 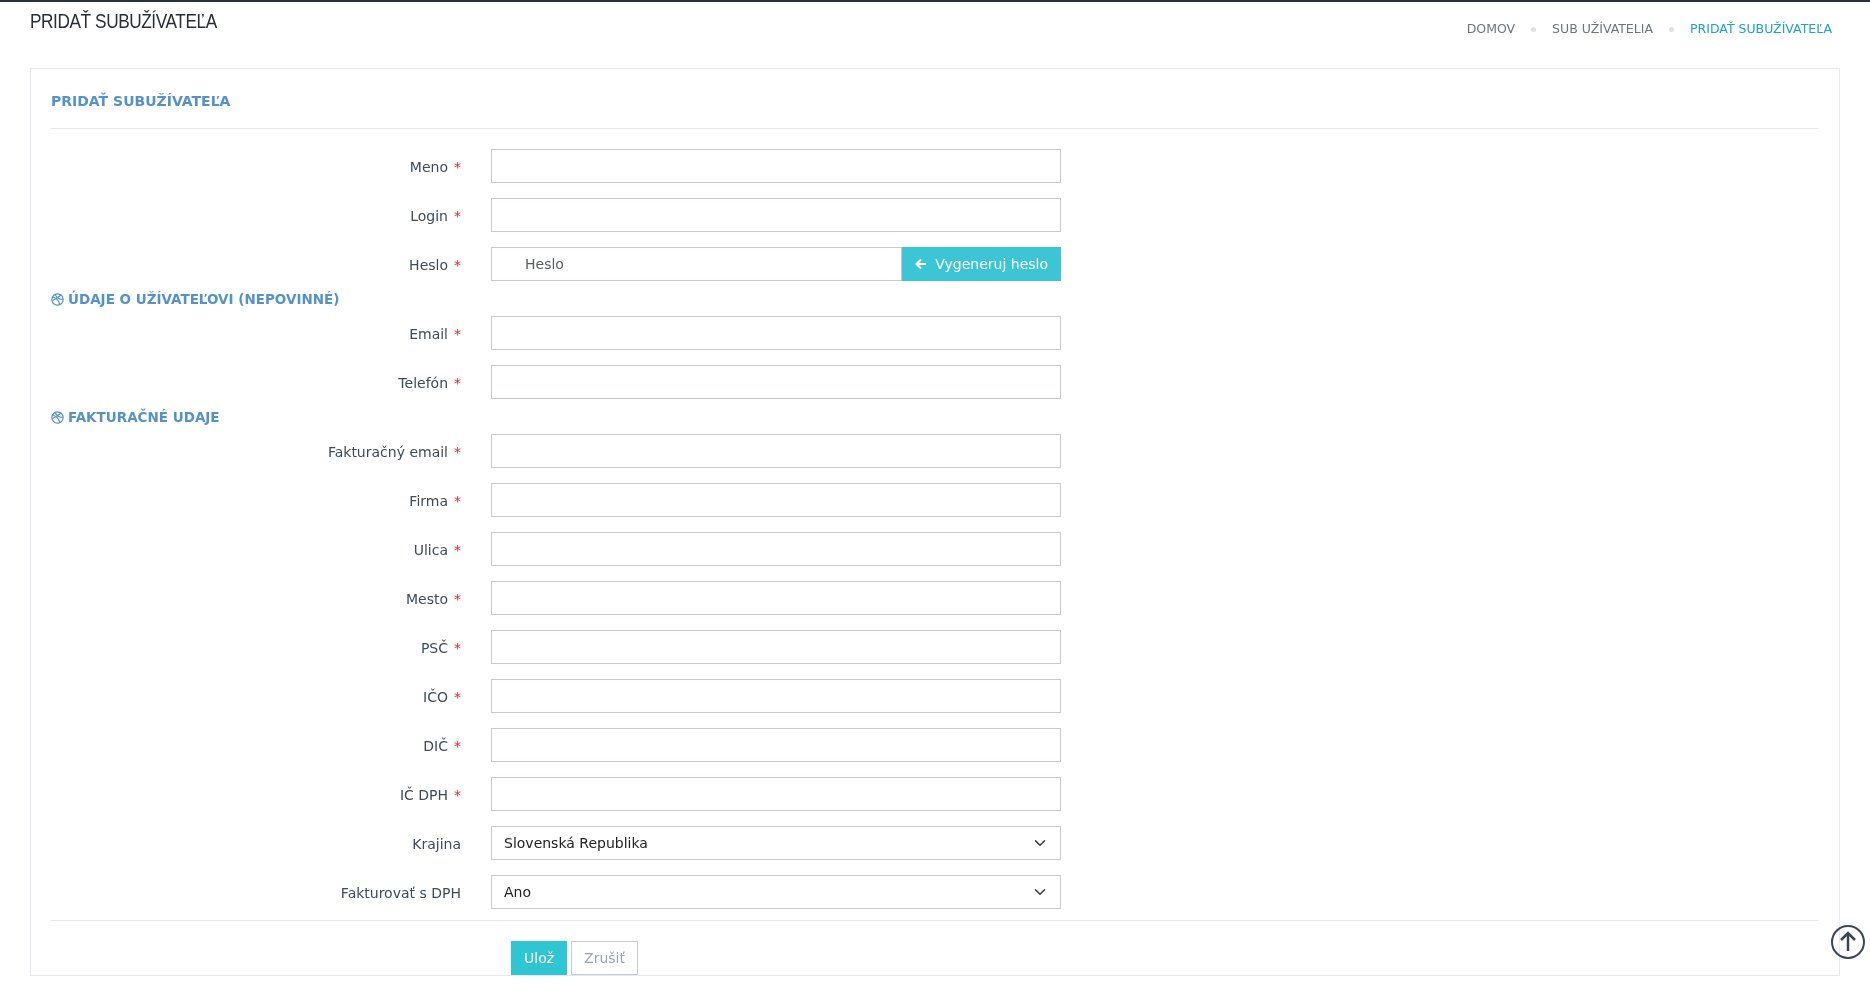 What do you see at coordinates (776, 843) in the screenshot?
I see `select-field: Slovenská Republika` at bounding box center [776, 843].